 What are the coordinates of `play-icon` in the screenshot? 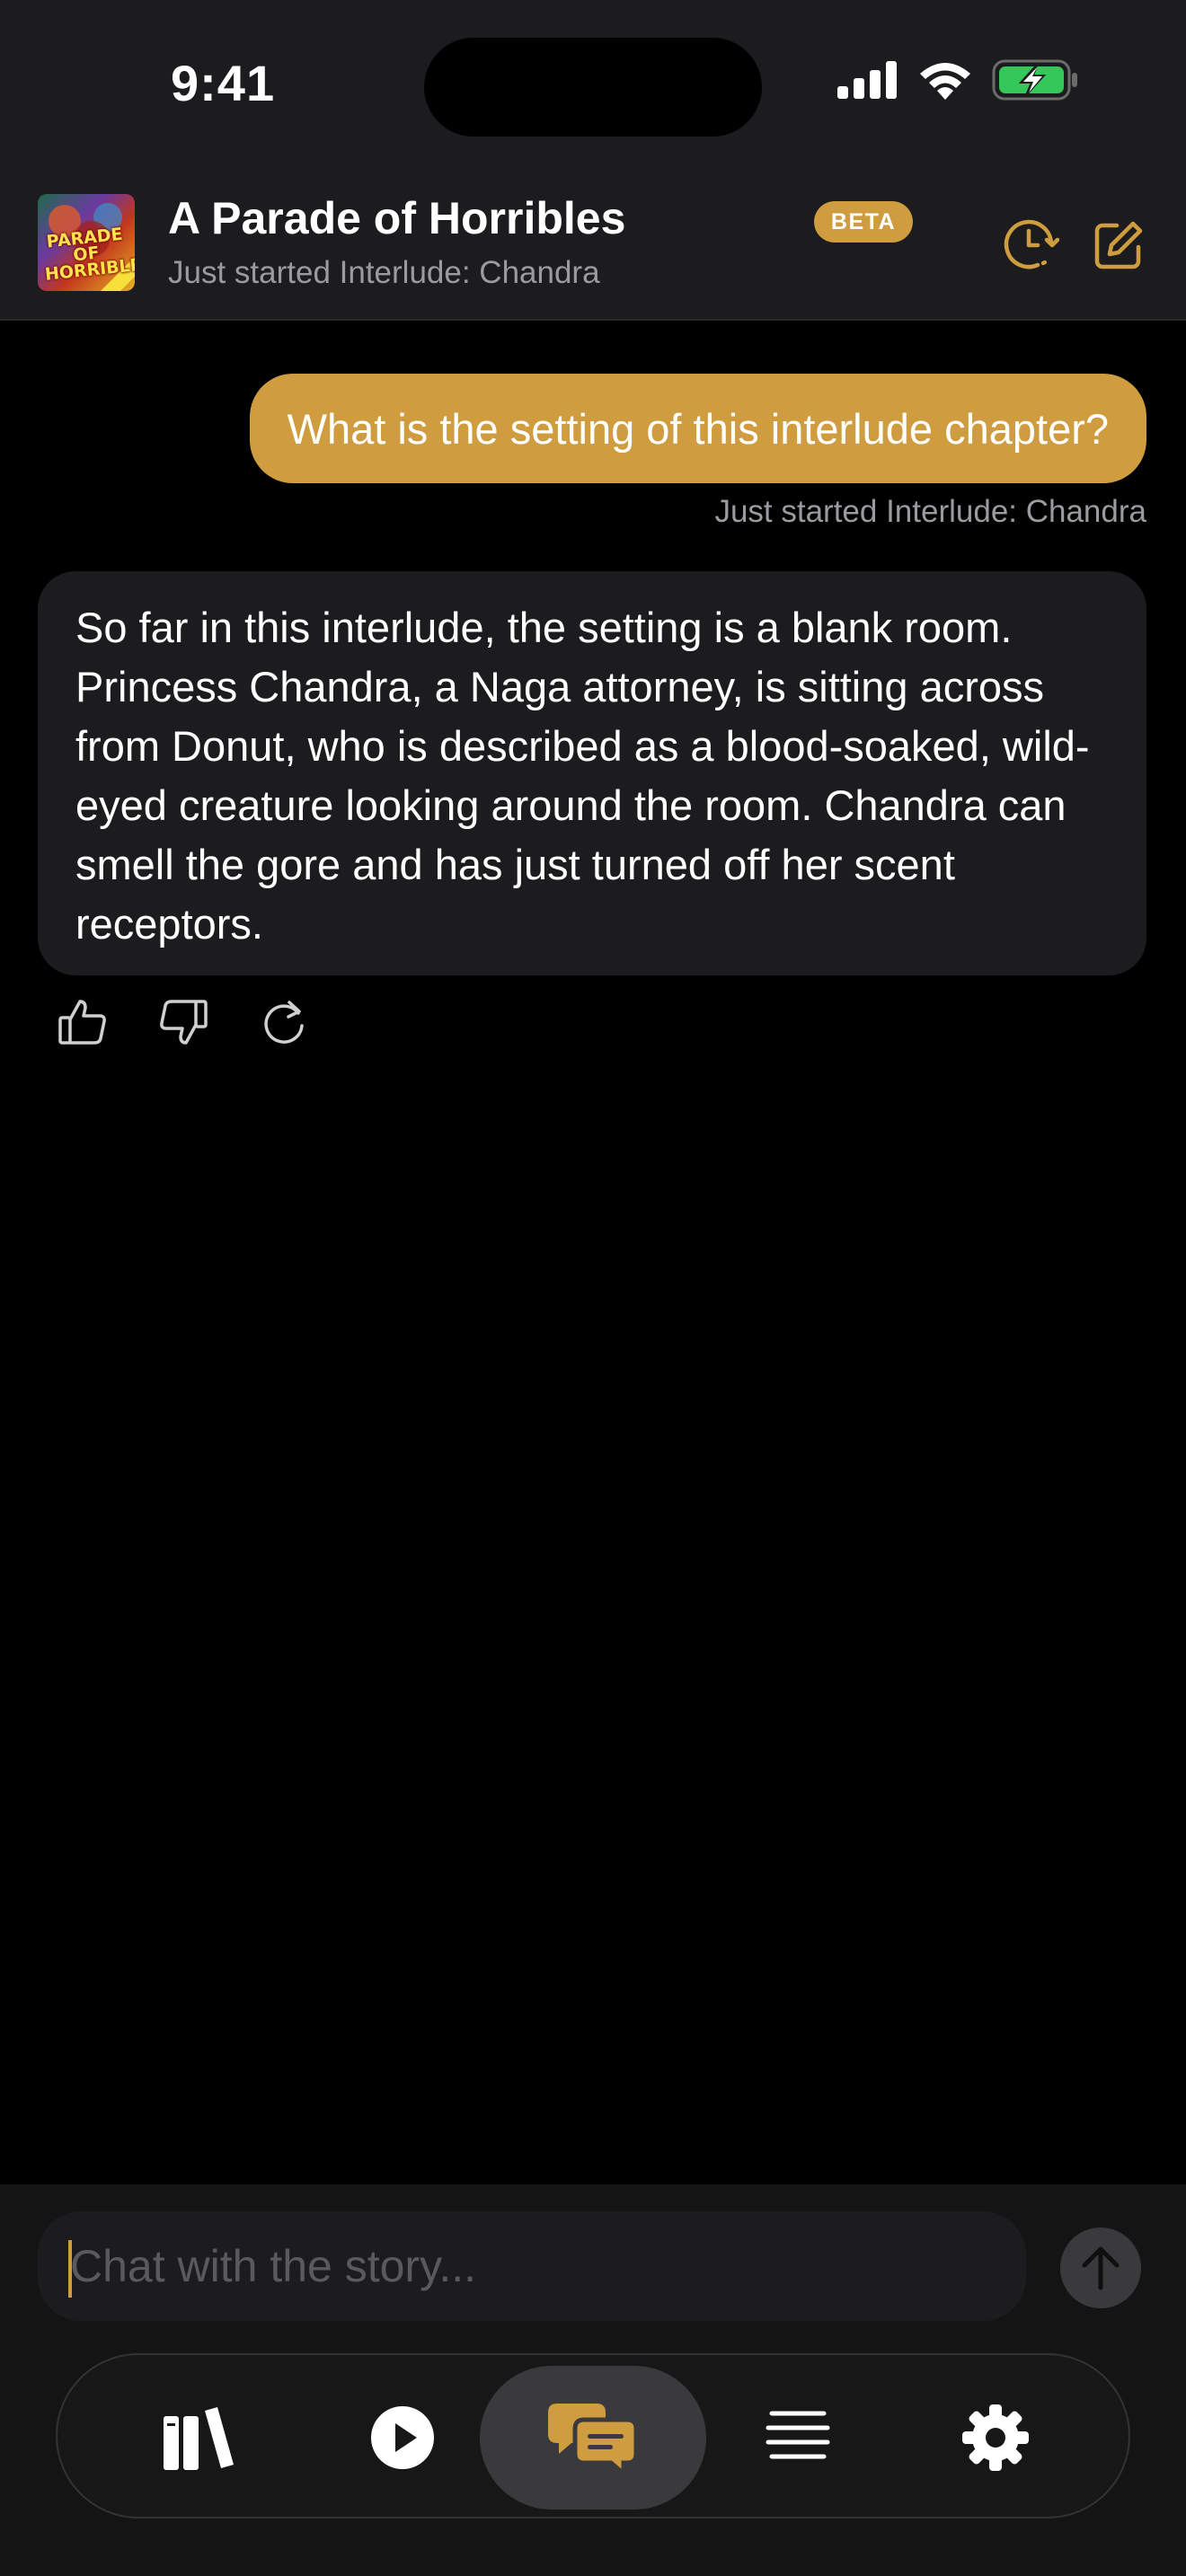 It's located at (402, 2437).